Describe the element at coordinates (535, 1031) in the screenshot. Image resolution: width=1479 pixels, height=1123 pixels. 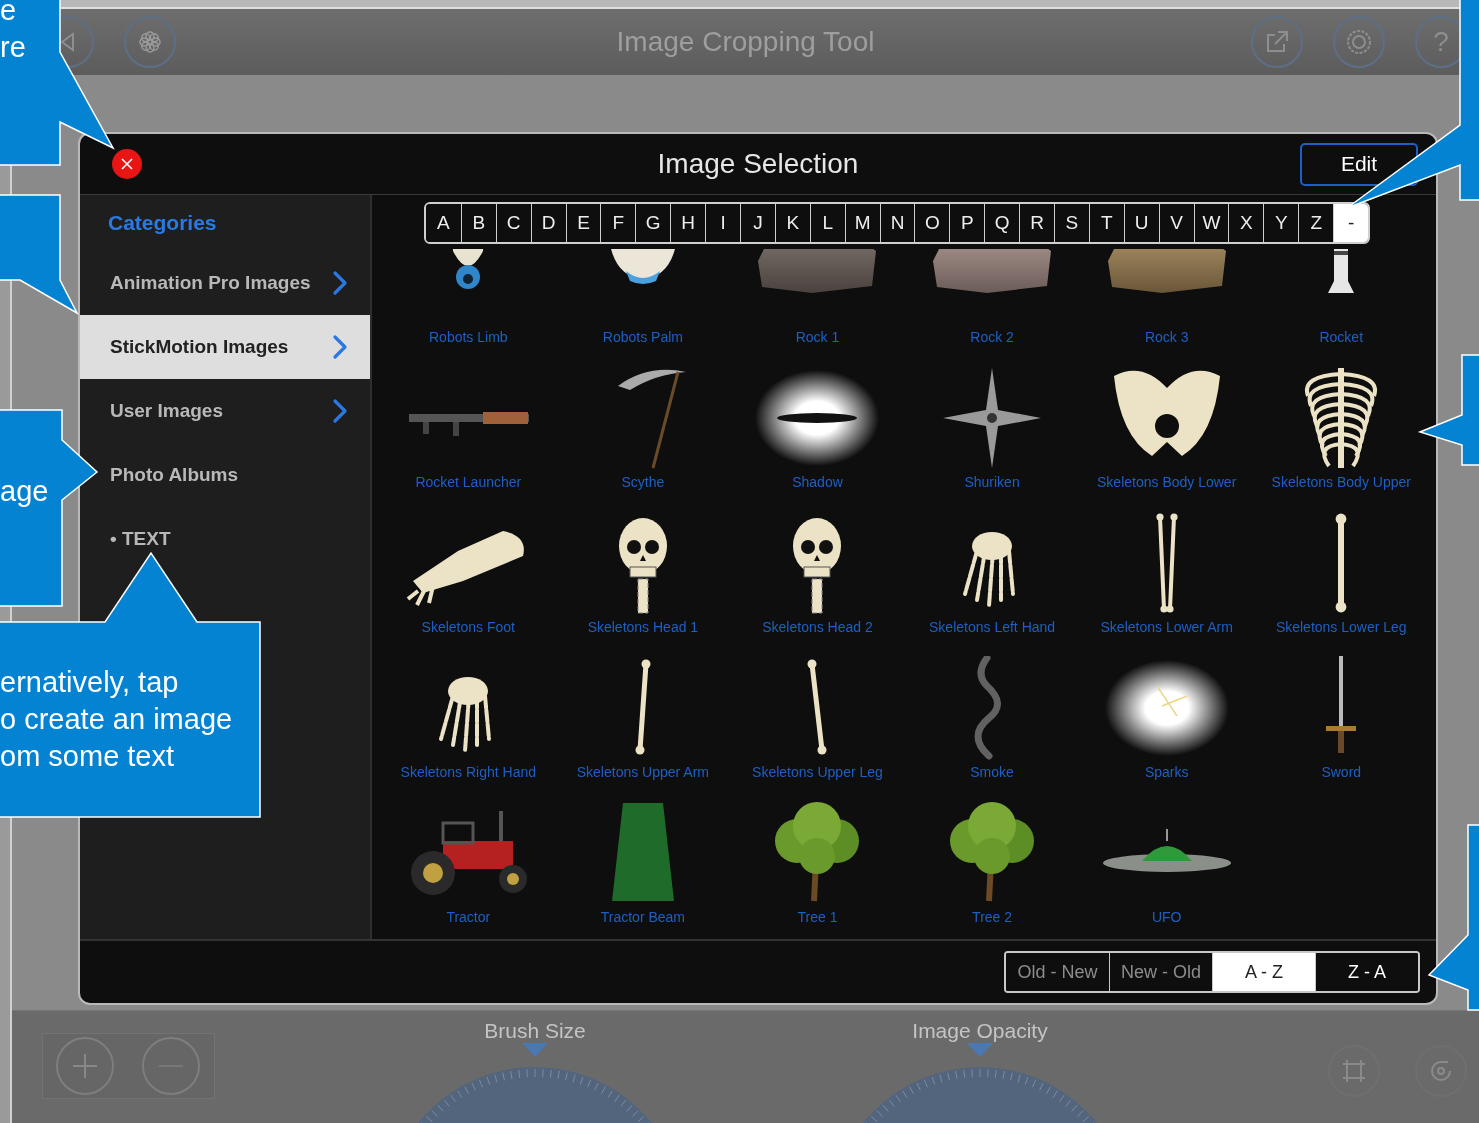
I see `dial-label: Brush Size` at that location.